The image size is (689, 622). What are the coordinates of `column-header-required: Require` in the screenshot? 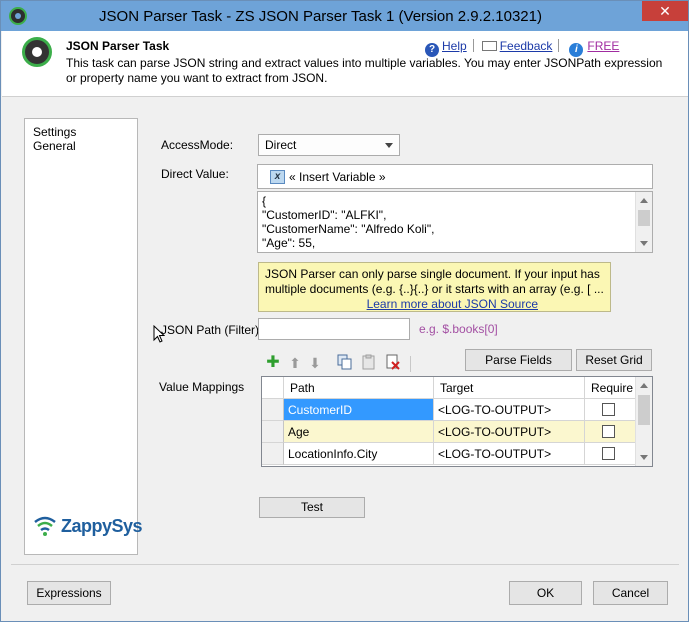 It's located at (611, 388).